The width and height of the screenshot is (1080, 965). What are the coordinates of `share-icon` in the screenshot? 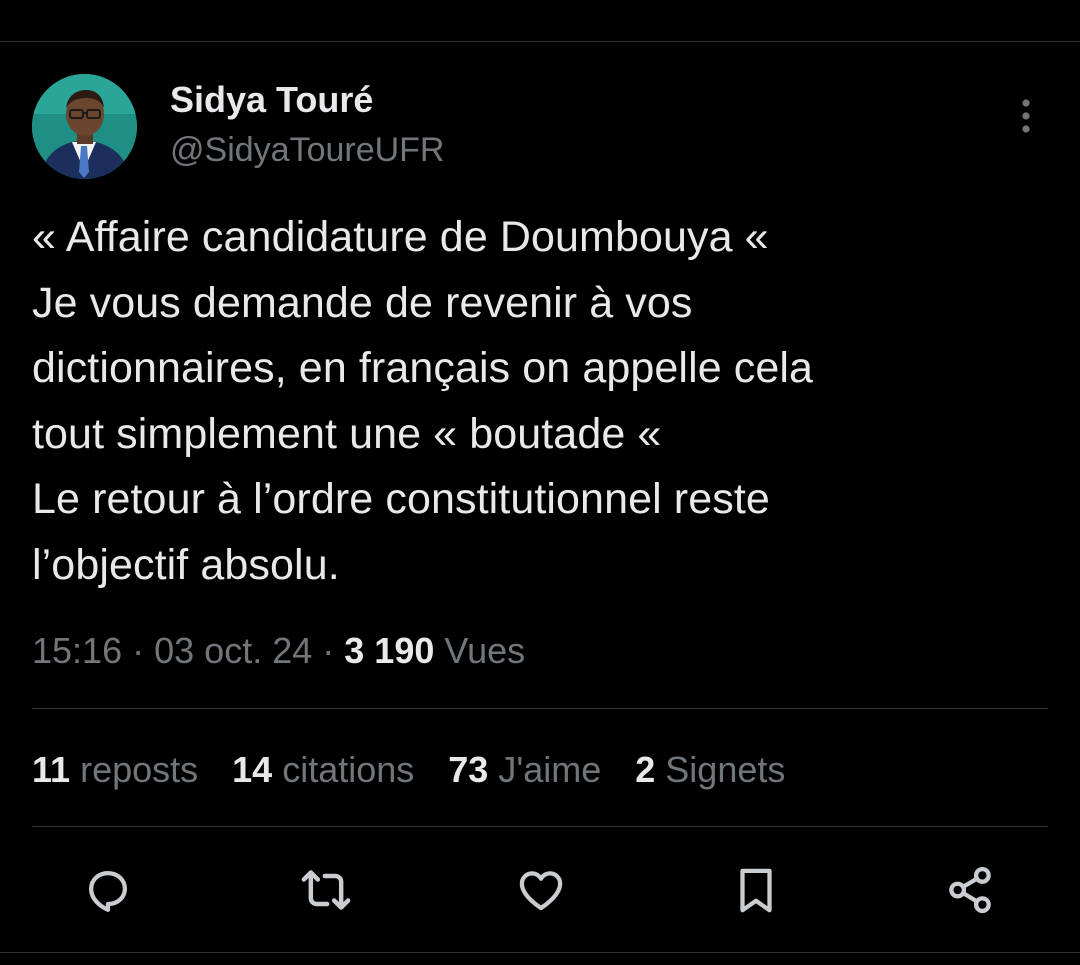 It's located at (970, 890).